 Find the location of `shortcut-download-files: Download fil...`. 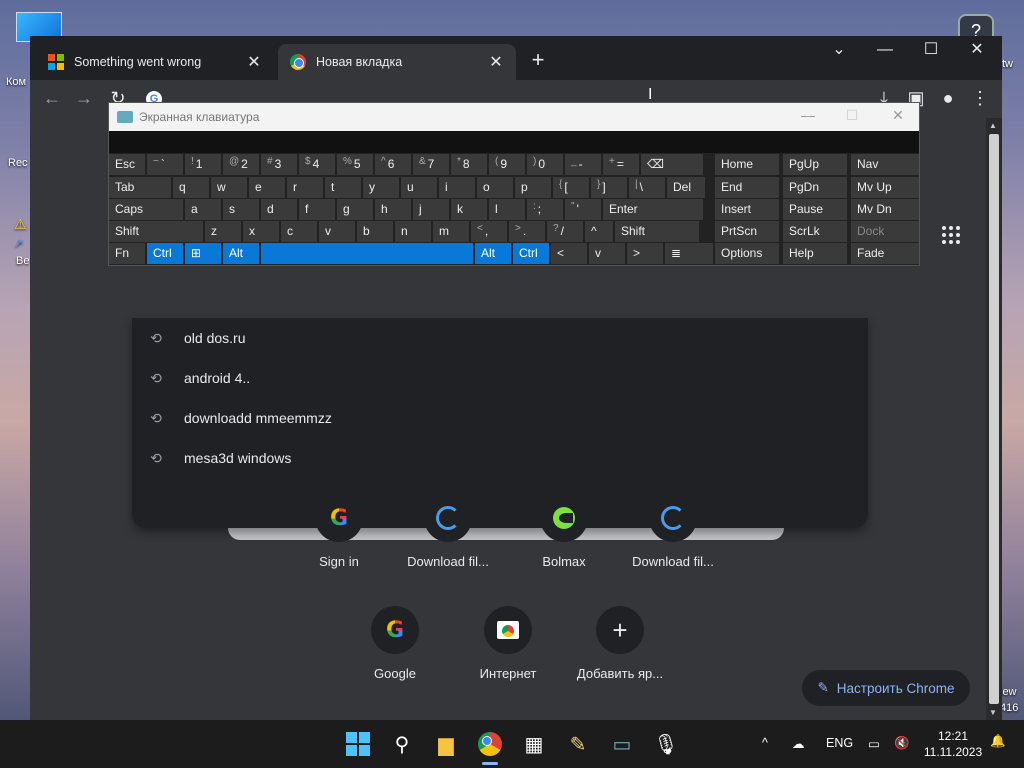

shortcut-download-files: Download fil... is located at coordinates (448, 531).